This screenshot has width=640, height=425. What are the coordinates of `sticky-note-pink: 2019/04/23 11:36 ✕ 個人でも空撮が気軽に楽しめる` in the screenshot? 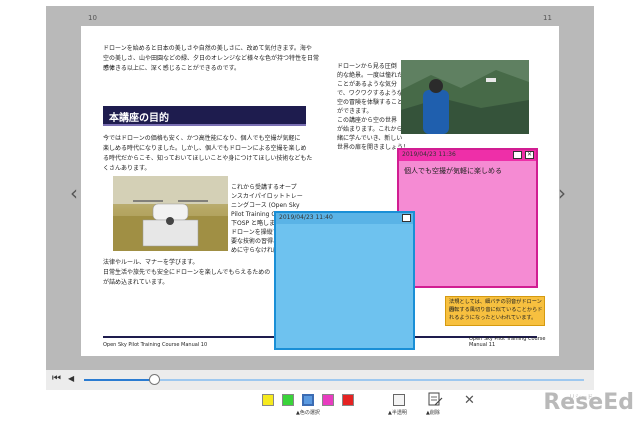 It's located at (467, 218).